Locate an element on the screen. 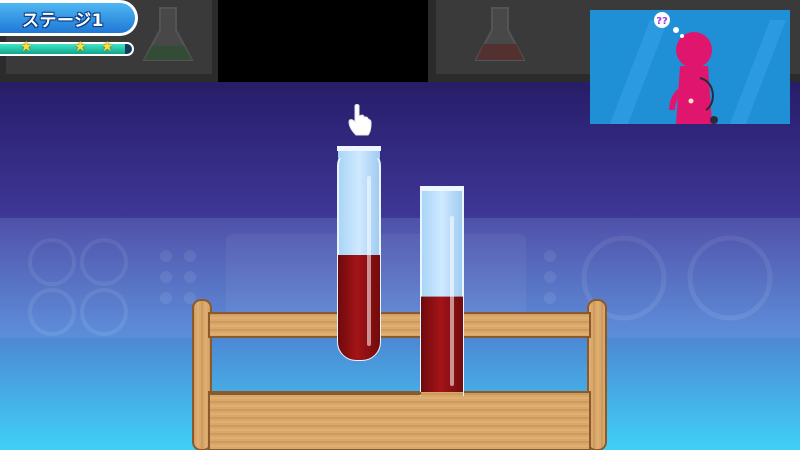 The width and height of the screenshot is (800, 450). liquid-right is located at coordinates (442, 345).